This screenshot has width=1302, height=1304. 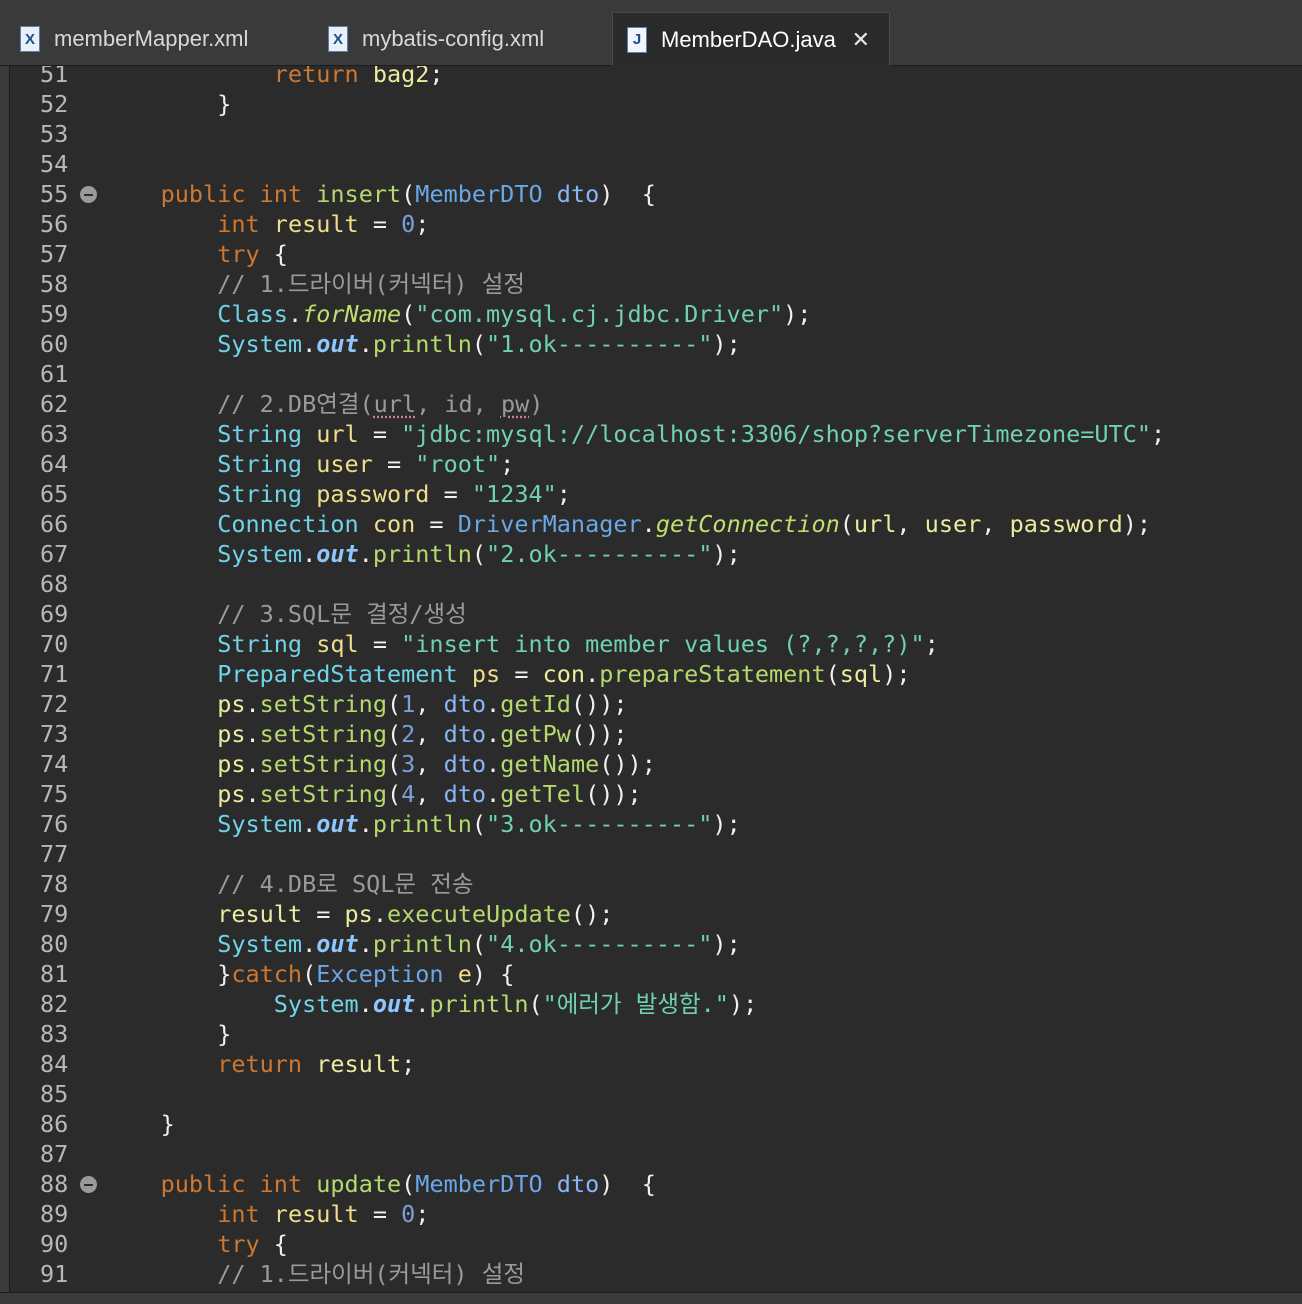 I want to click on code-line: 83 }, so click(x=651, y=1034).